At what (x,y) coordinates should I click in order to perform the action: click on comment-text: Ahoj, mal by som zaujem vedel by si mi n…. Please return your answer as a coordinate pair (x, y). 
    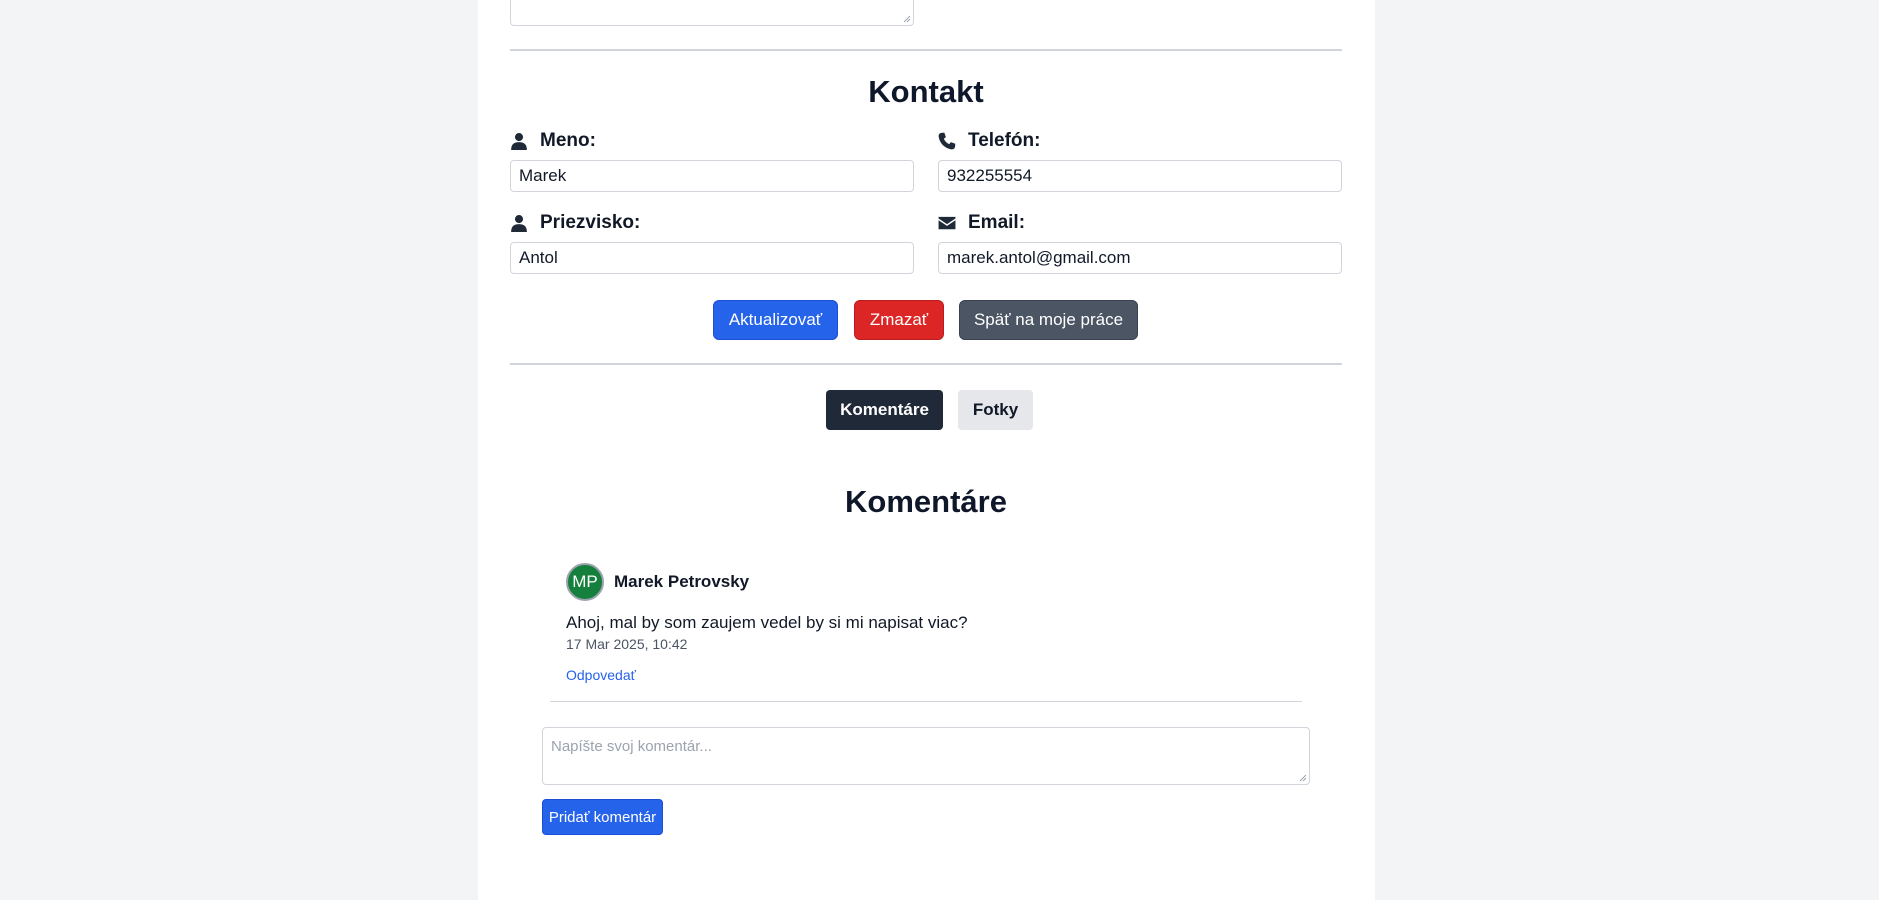
    Looking at the image, I should click on (767, 622).